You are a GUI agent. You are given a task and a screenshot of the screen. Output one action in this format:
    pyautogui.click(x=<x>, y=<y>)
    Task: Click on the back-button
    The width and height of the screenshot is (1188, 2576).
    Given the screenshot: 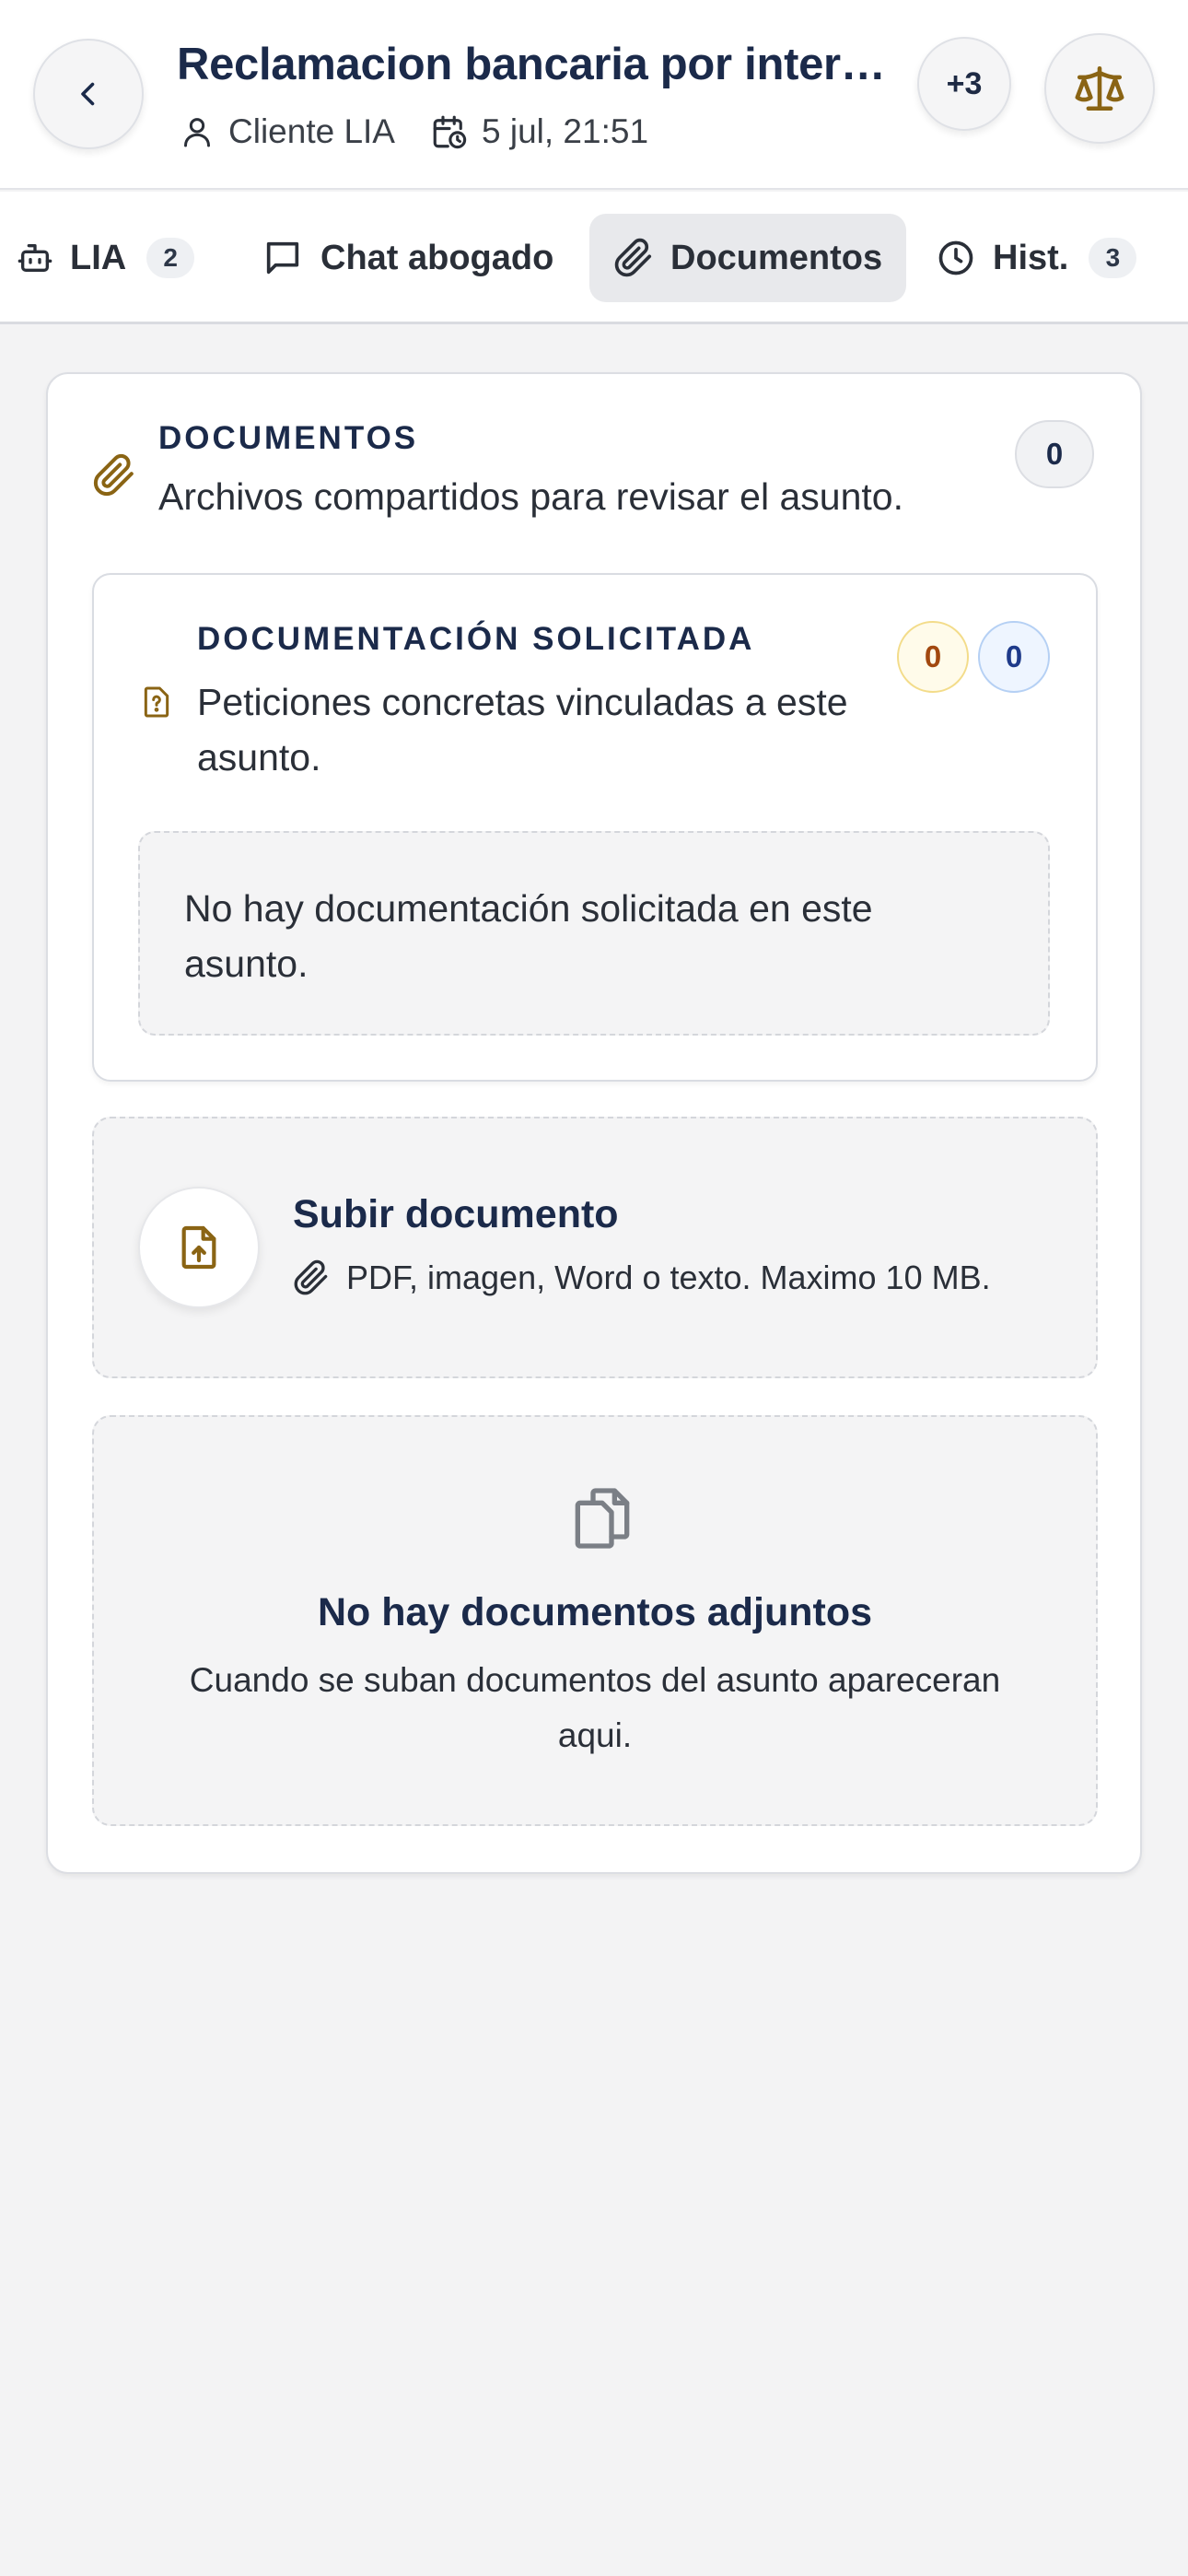 What is the action you would take?
    pyautogui.click(x=88, y=94)
    